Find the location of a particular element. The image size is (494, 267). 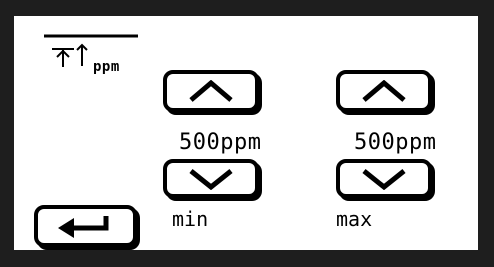

unit-label: ppm is located at coordinates (106, 67).